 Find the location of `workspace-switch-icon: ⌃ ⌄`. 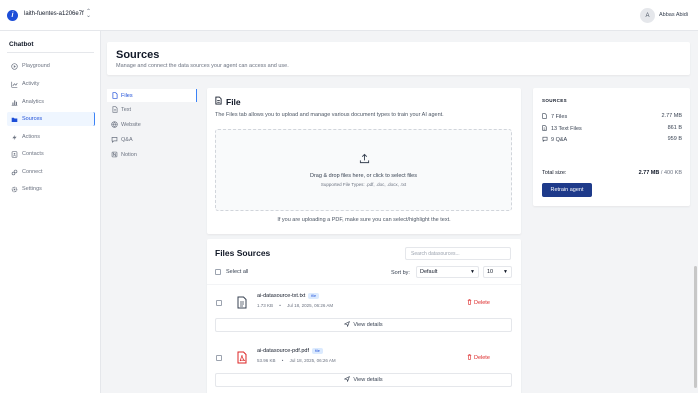

workspace-switch-icon: ⌃ ⌄ is located at coordinates (88, 14).